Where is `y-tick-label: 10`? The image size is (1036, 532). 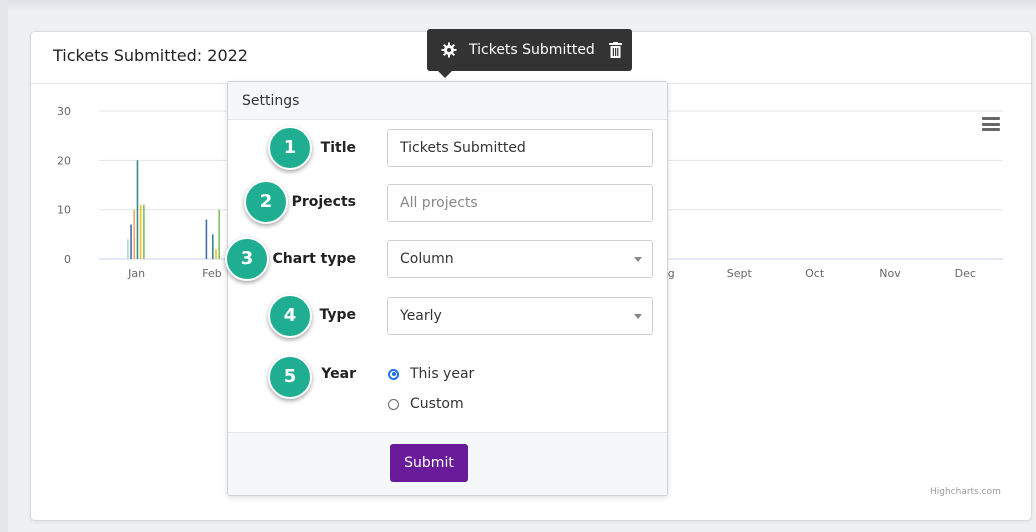
y-tick-label: 10 is located at coordinates (64, 210).